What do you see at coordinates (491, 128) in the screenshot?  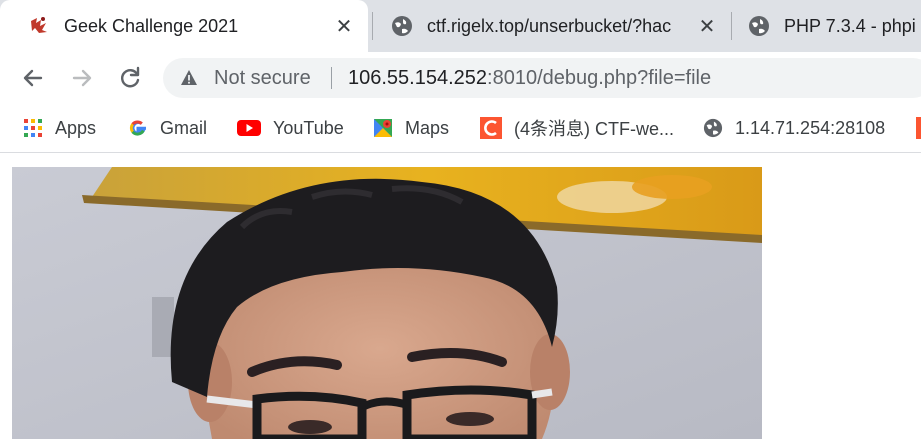 I see `csdn-icon` at bounding box center [491, 128].